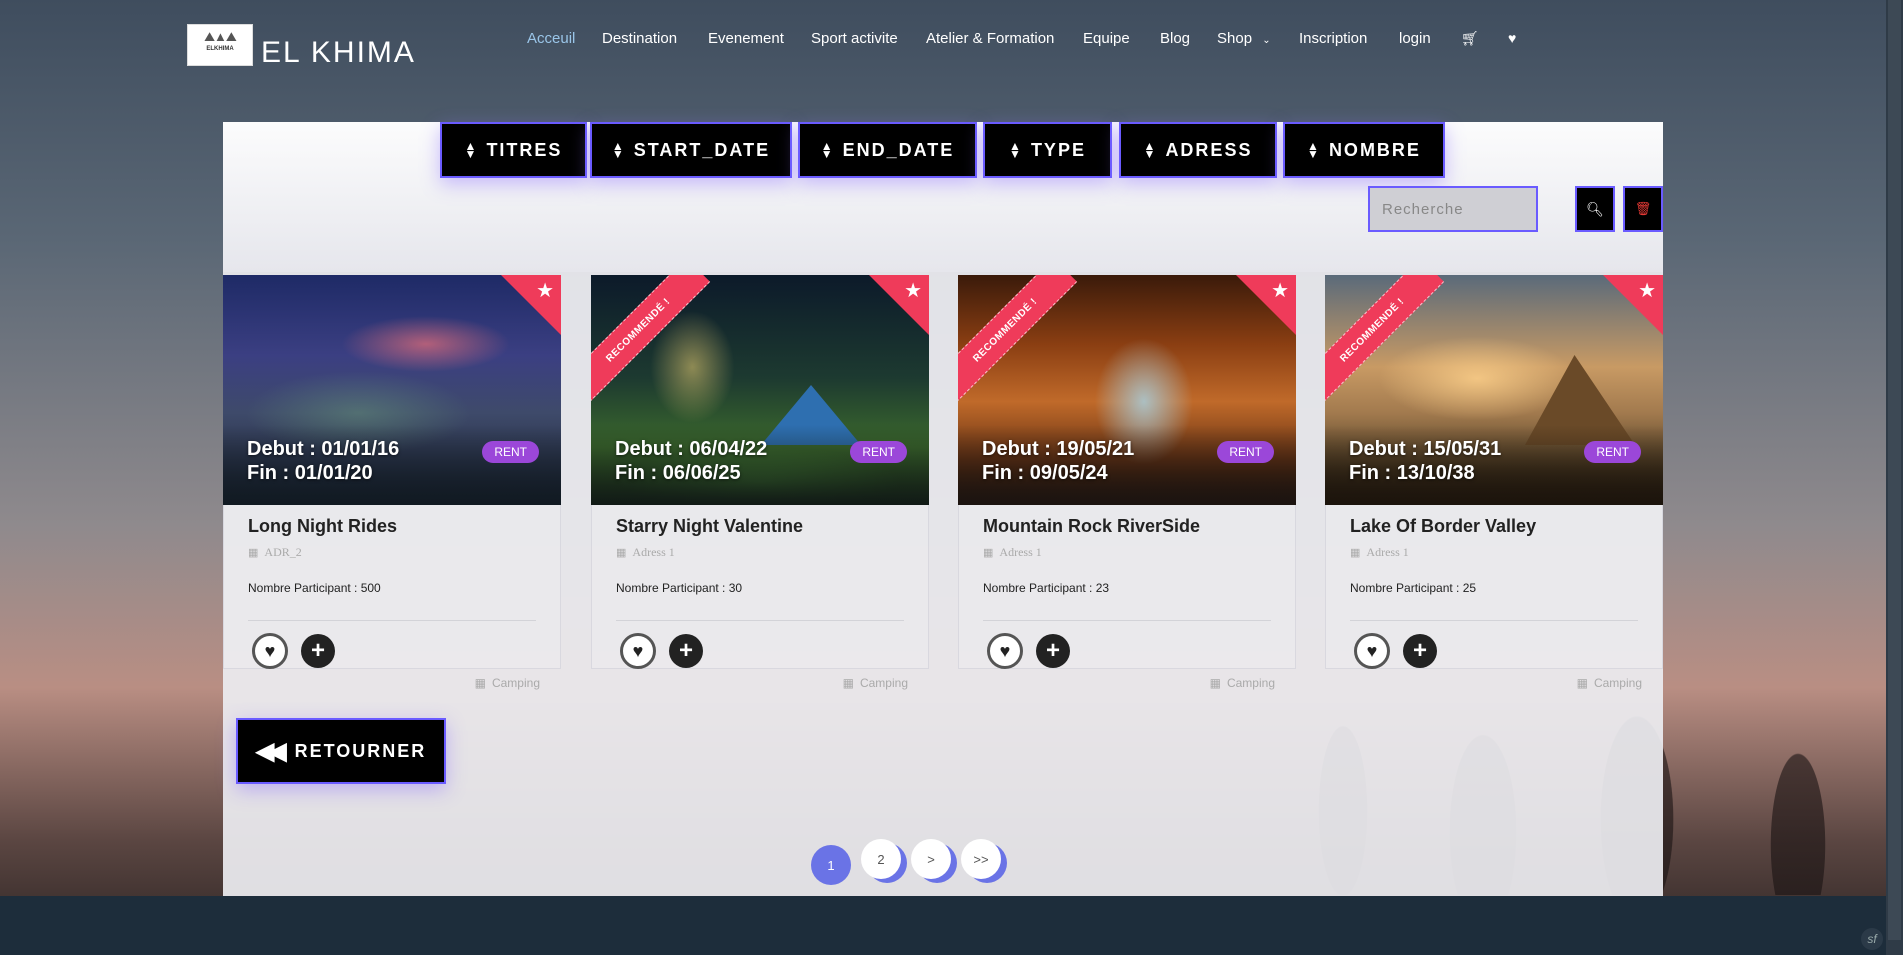 Image resolution: width=1903 pixels, height=955 pixels. What do you see at coordinates (1106, 38) in the screenshot?
I see `nav-item-equipe: Equipe` at bounding box center [1106, 38].